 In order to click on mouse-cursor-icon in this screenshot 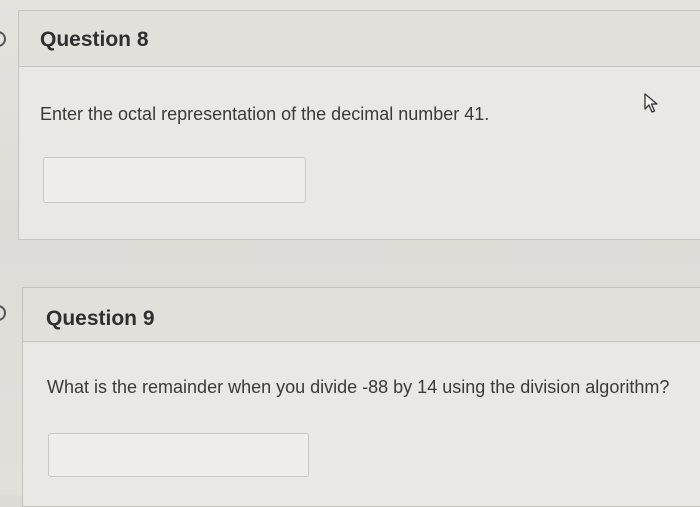, I will do `click(651, 103)`.